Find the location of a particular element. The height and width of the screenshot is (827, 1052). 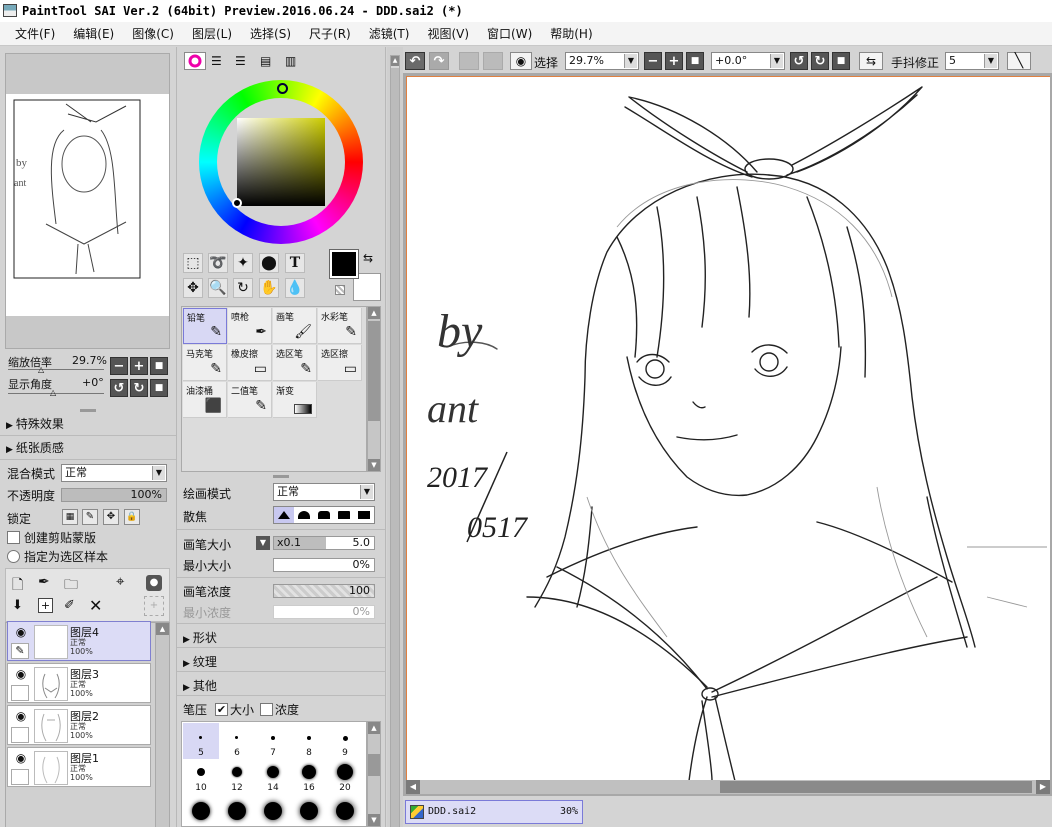

edit-pen-icon: ✎ is located at coordinates (20, 651).